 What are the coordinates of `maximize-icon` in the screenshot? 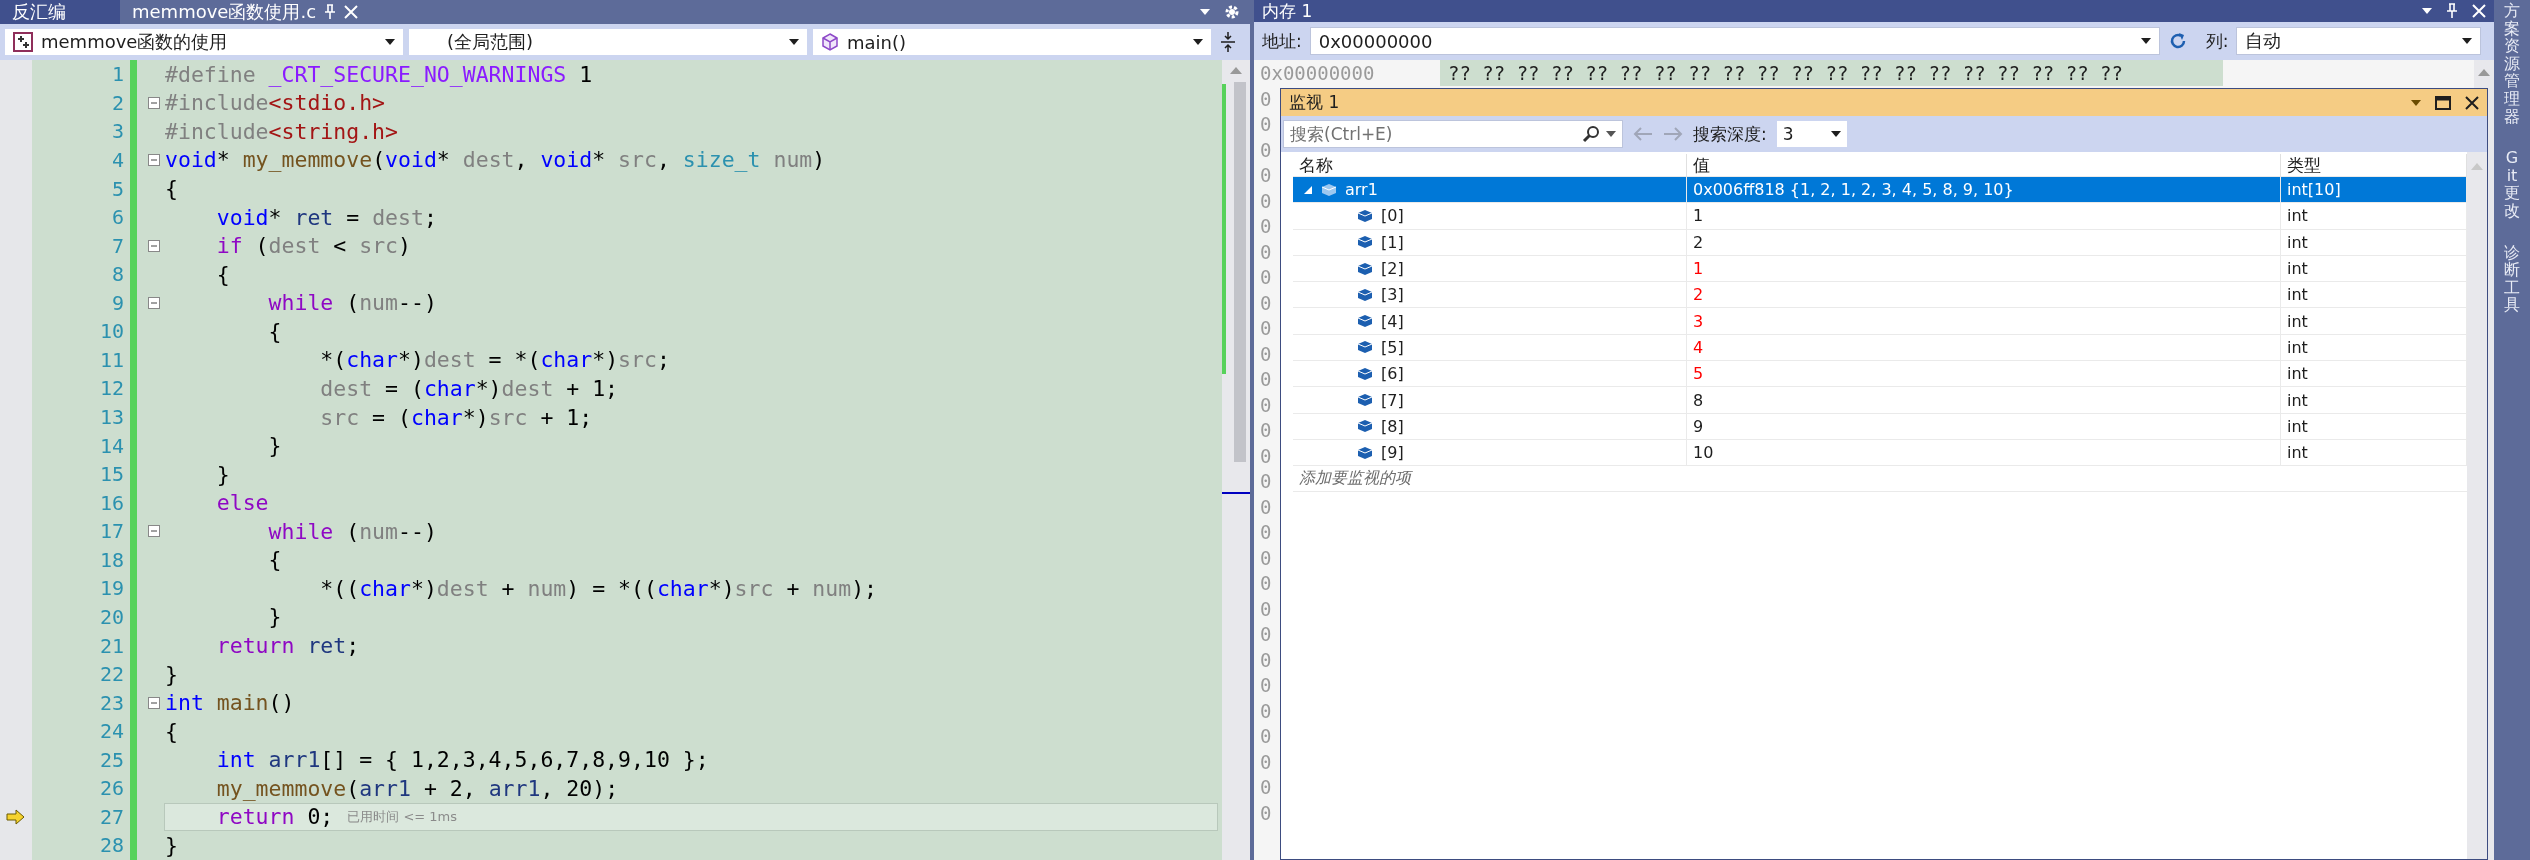 It's located at (2443, 102).